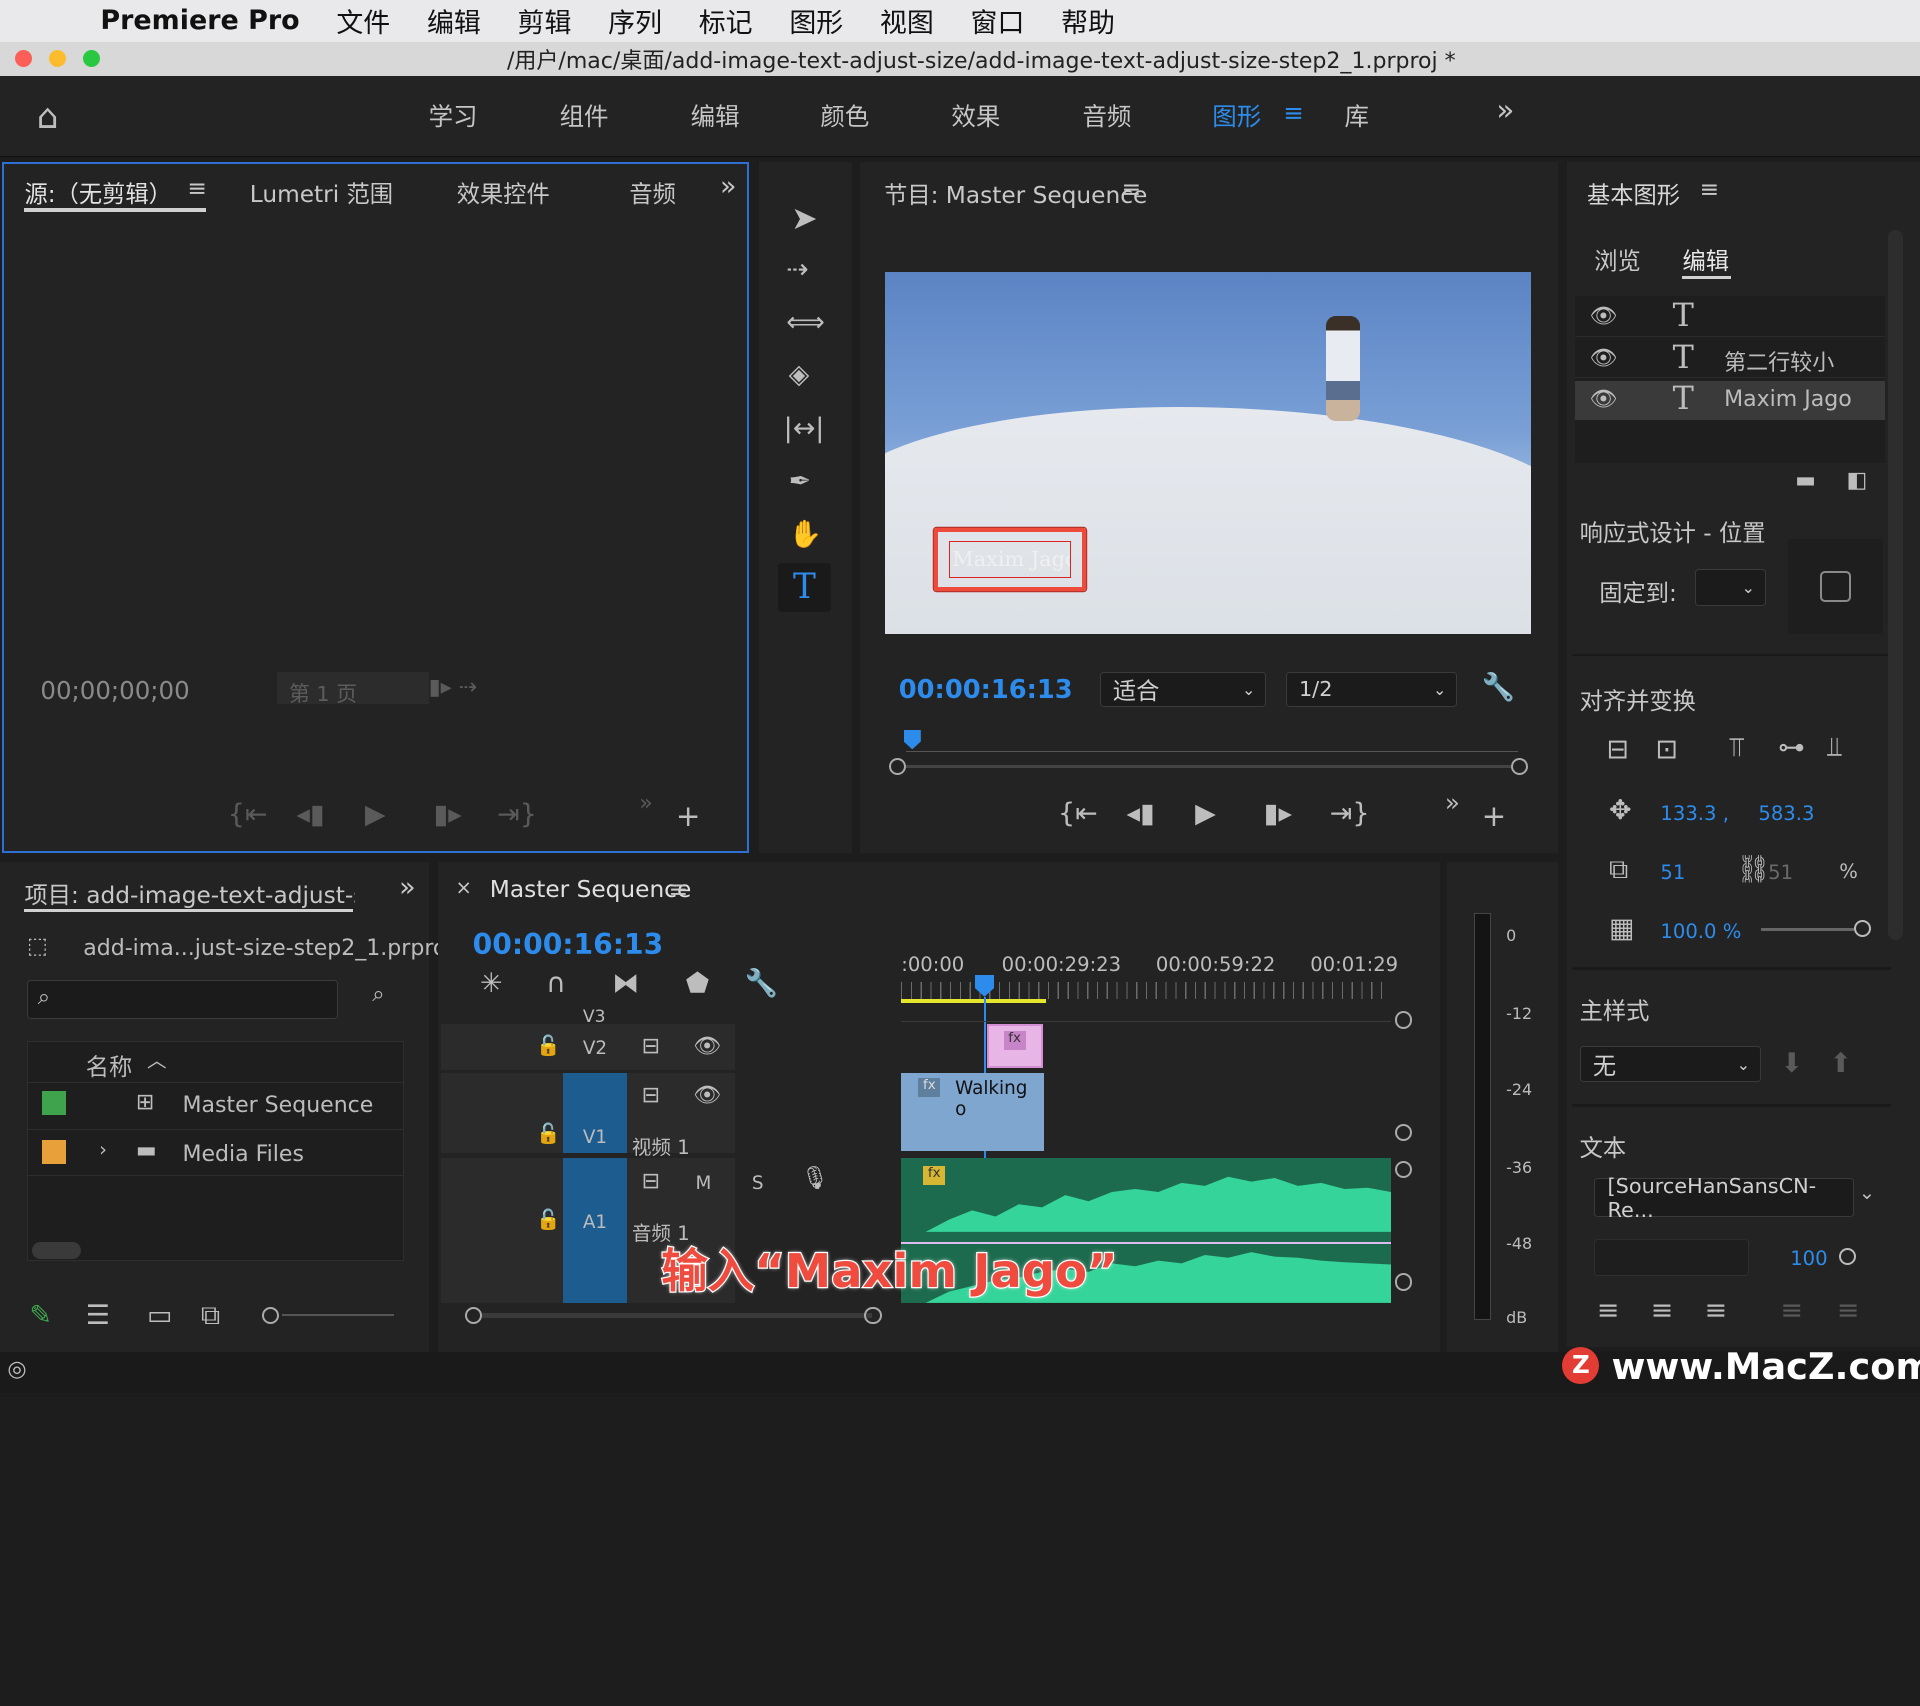 The image size is (1920, 1706). Describe the element at coordinates (1753, 870) in the screenshot. I see `link-icon: ⛓` at that location.